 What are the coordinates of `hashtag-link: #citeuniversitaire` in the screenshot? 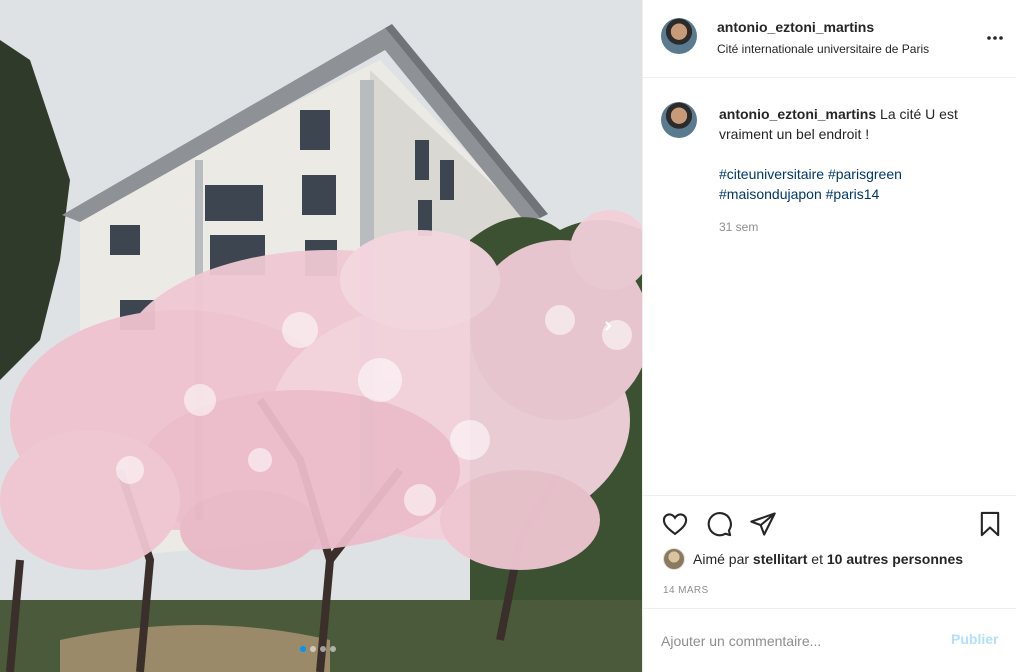 It's located at (771, 174).